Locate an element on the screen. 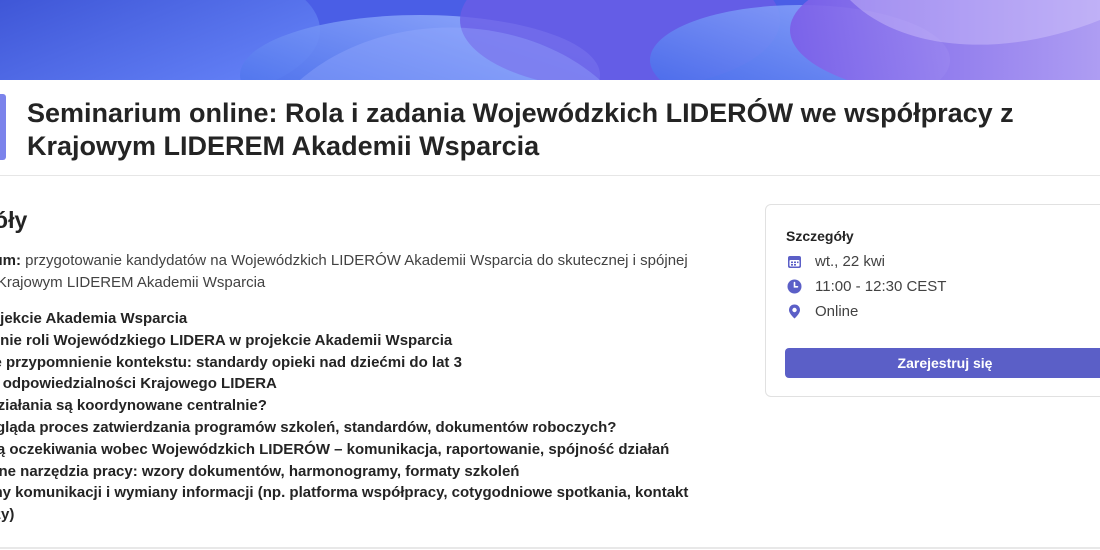  event-location-row: Online is located at coordinates (822, 311).